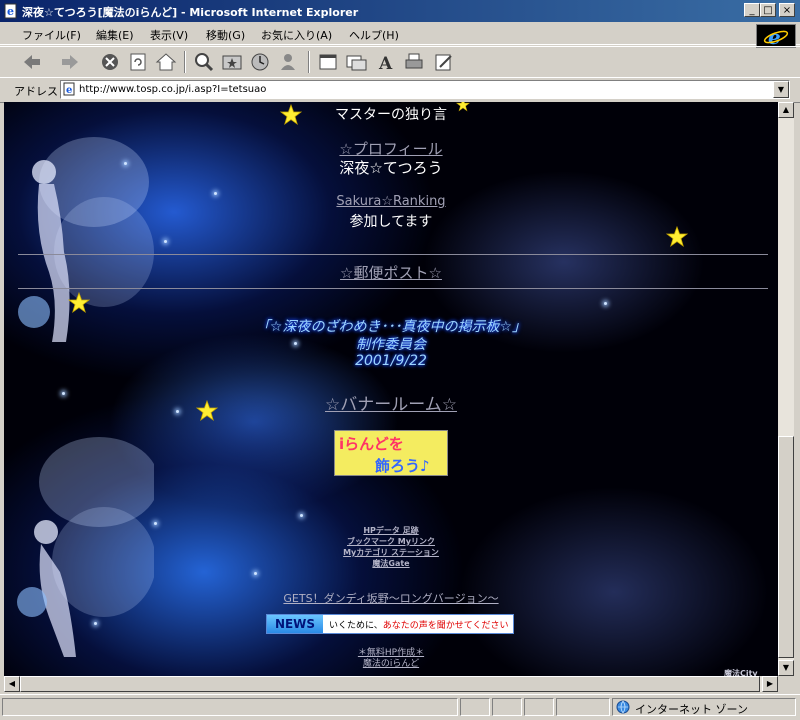  Describe the element at coordinates (288, 62) in the screenshot. I see `messenger-icon` at that location.